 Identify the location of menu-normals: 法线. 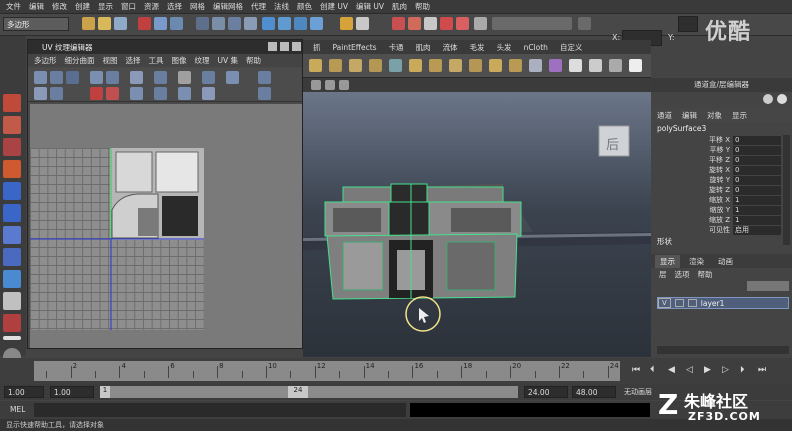
(281, 6).